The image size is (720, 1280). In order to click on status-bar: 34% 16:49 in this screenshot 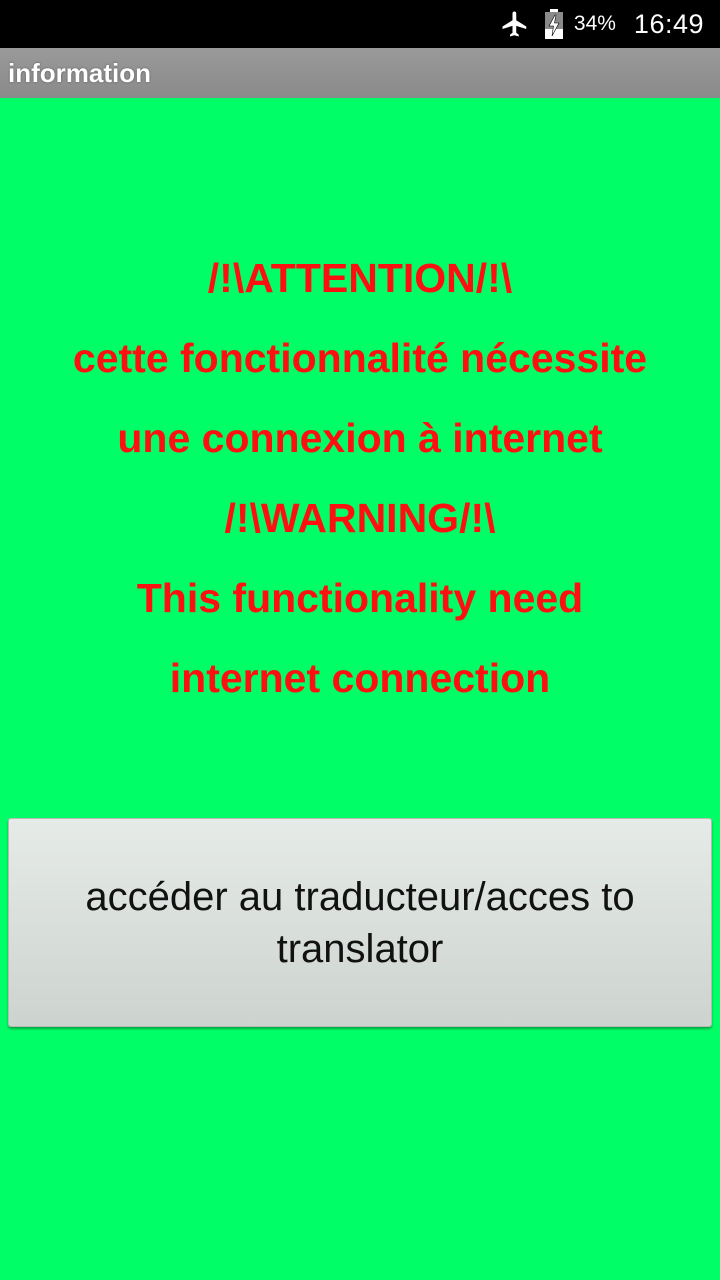, I will do `click(360, 24)`.